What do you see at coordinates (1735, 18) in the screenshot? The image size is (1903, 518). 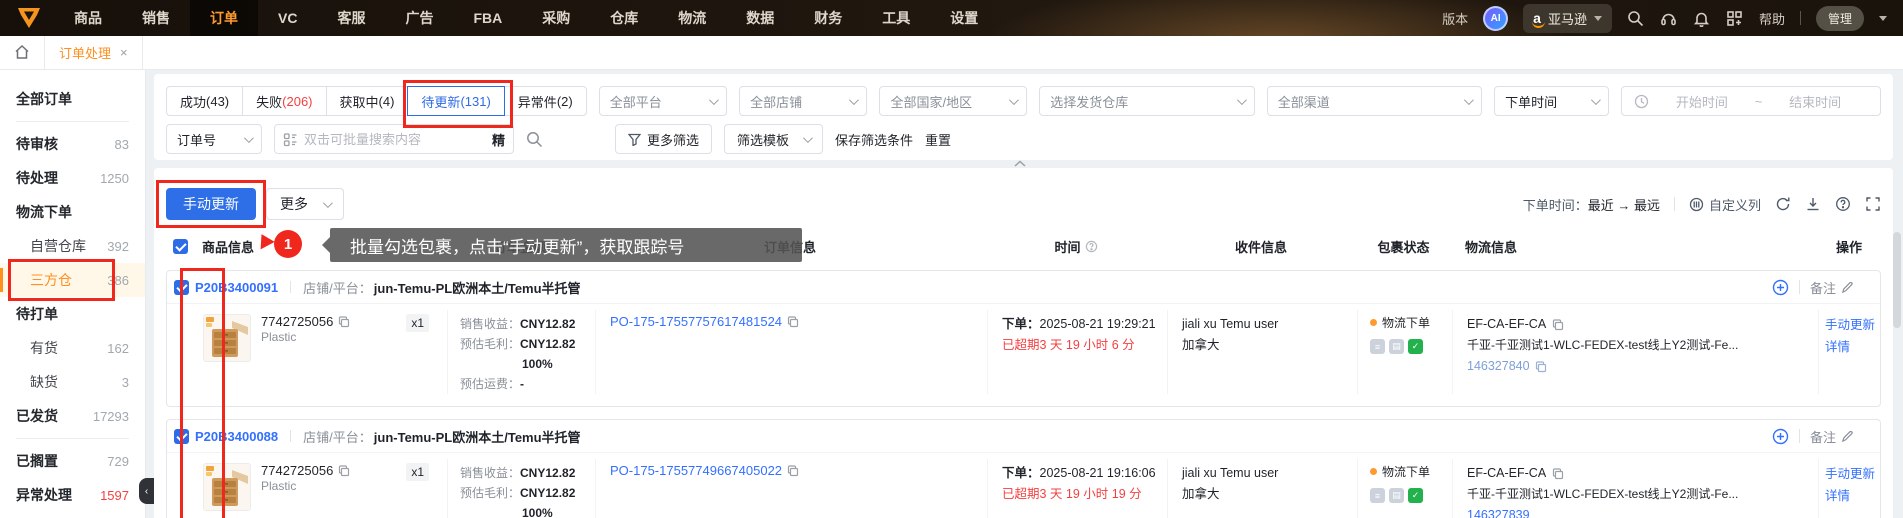 I see `apps-grid-icon` at bounding box center [1735, 18].